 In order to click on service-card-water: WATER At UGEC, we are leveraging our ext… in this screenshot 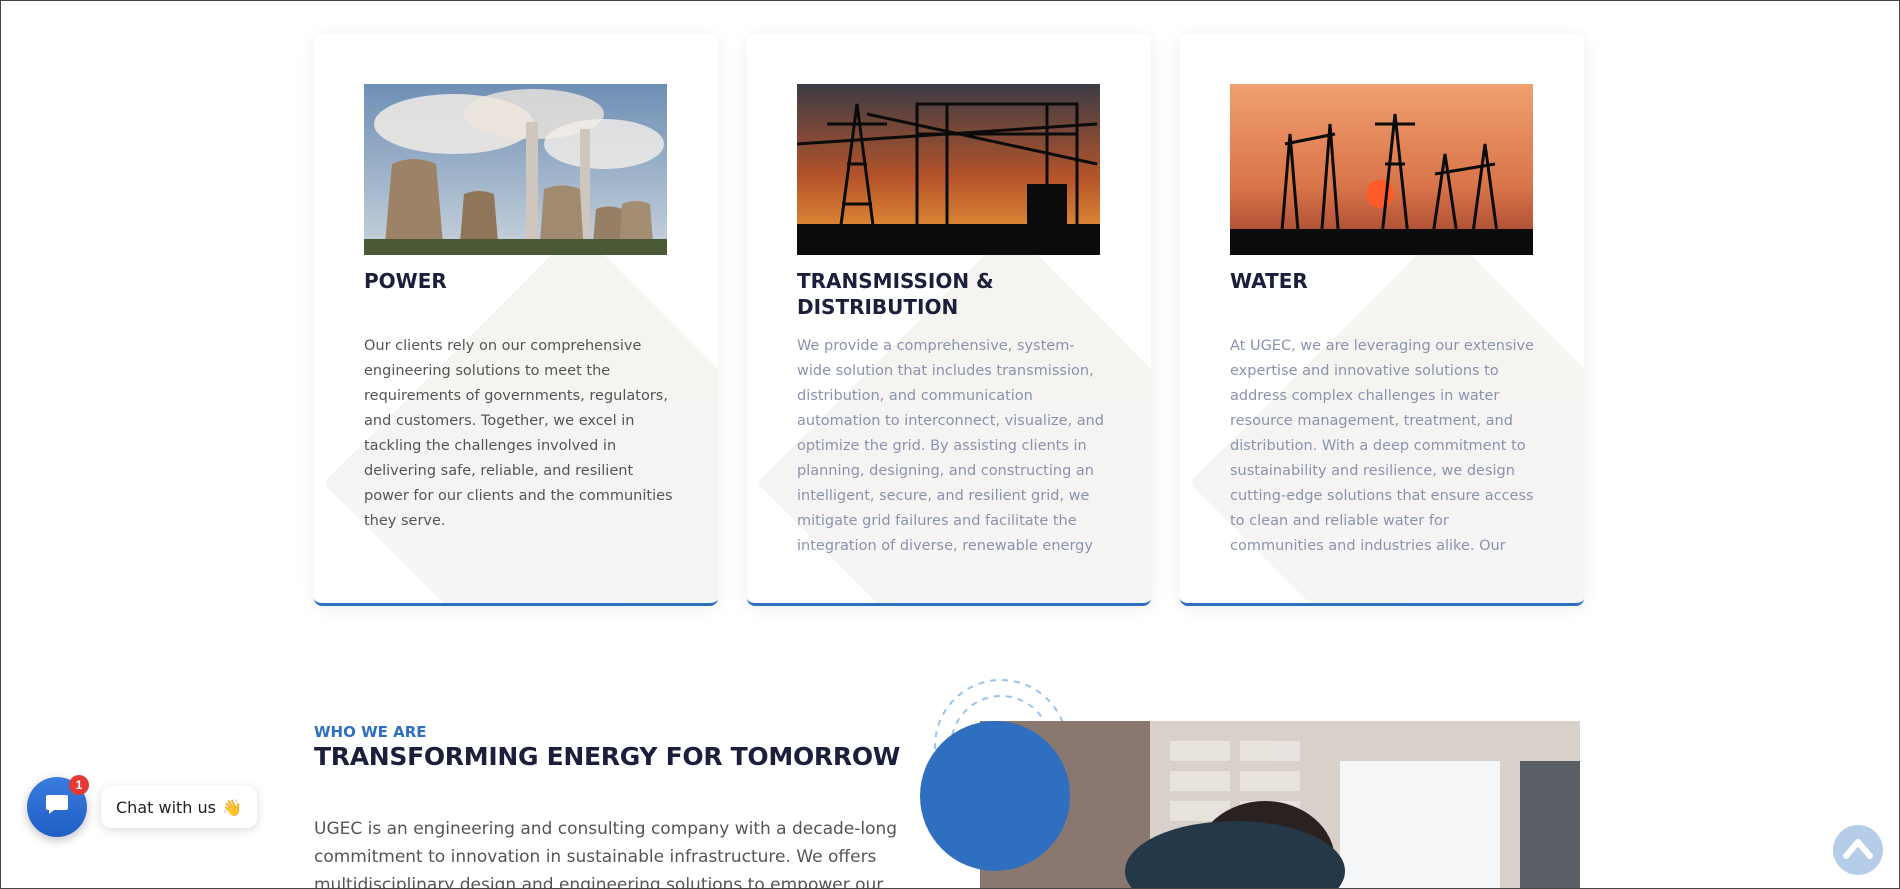, I will do `click(1382, 320)`.